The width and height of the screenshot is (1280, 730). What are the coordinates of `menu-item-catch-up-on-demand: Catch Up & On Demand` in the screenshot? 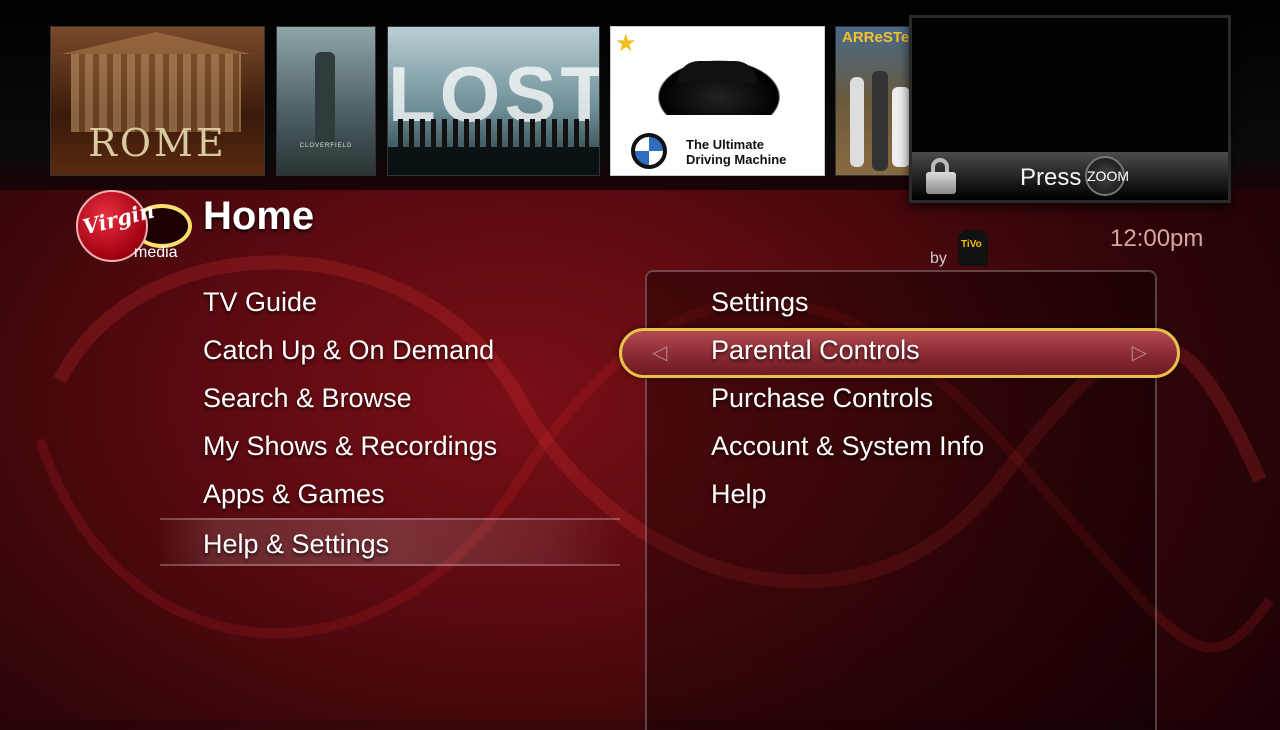 It's located at (390, 350).